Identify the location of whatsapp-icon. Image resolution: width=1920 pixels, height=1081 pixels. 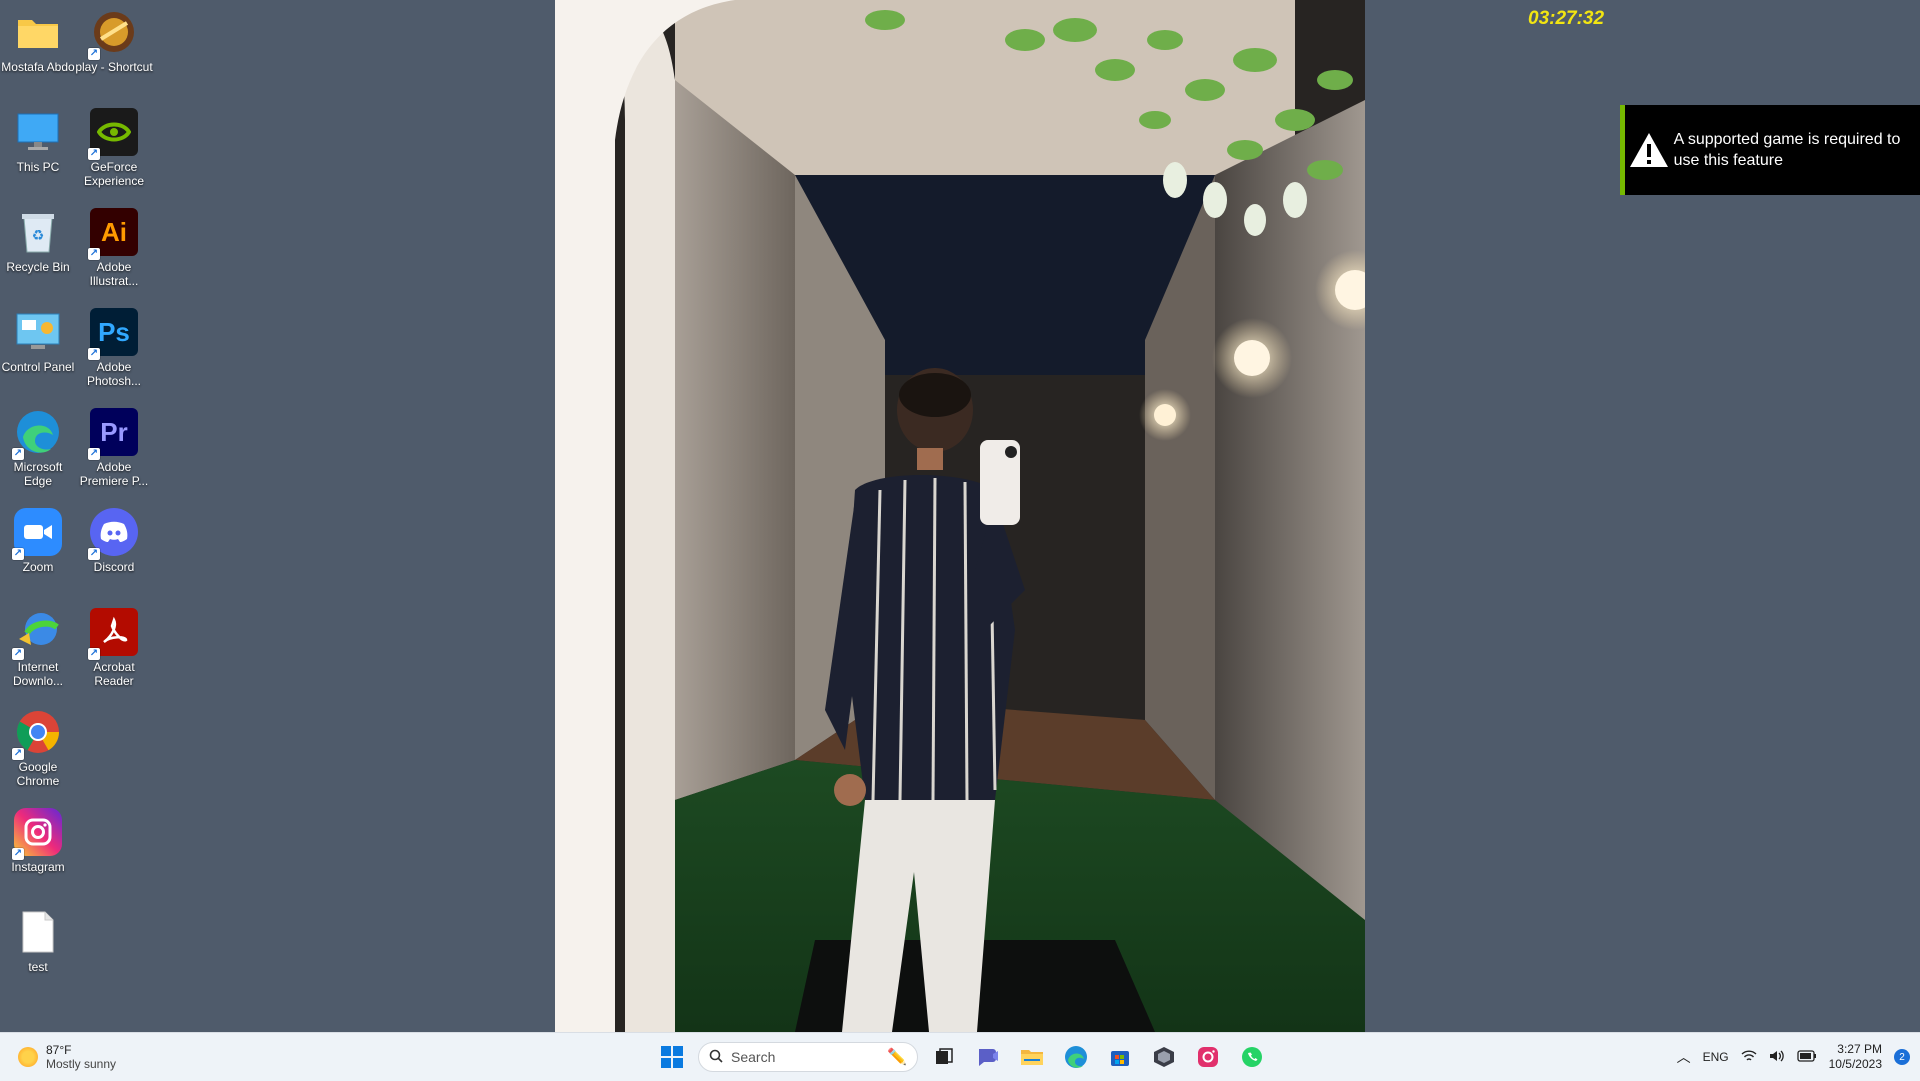
(1252, 1057).